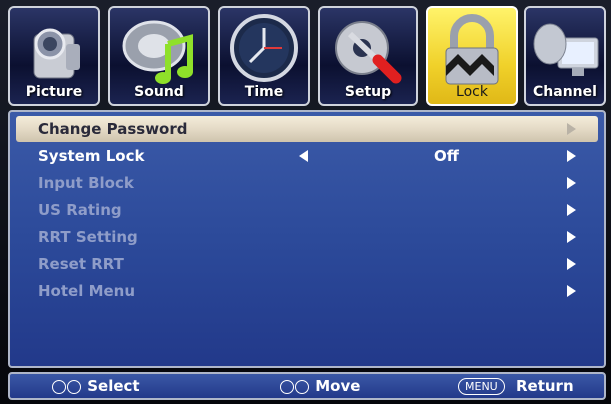 Image resolution: width=611 pixels, height=404 pixels. I want to click on menu-item-label: Reset RRT, so click(81, 264).